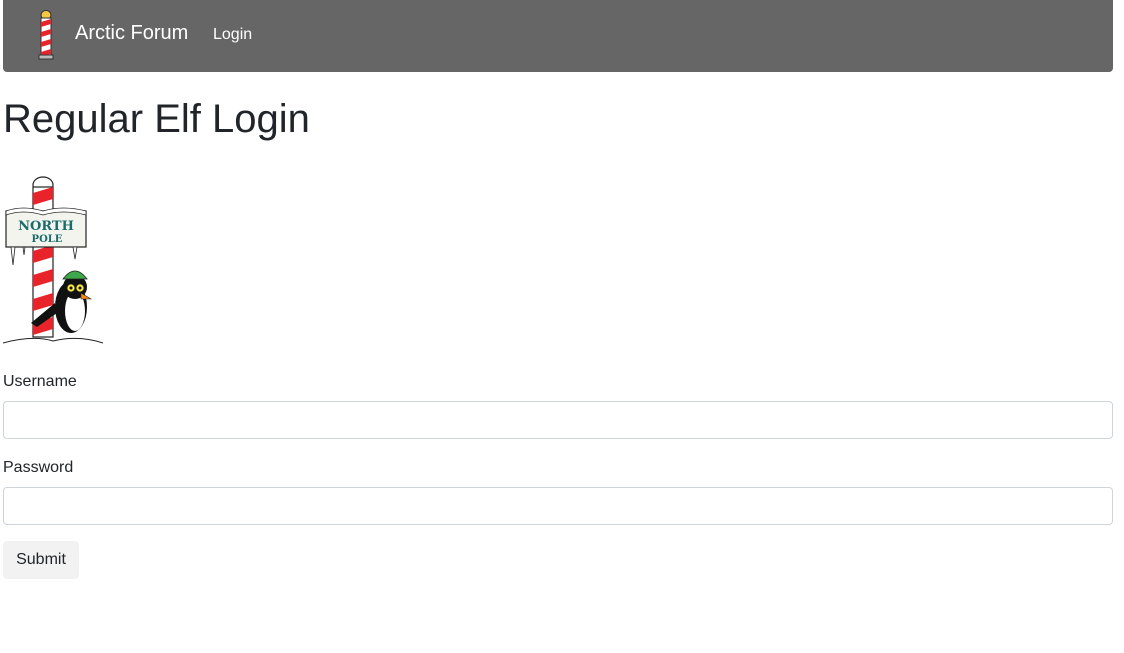 The image size is (1124, 653). Describe the element at coordinates (156, 119) in the screenshot. I see `page-title: Regular Elf Login` at that location.